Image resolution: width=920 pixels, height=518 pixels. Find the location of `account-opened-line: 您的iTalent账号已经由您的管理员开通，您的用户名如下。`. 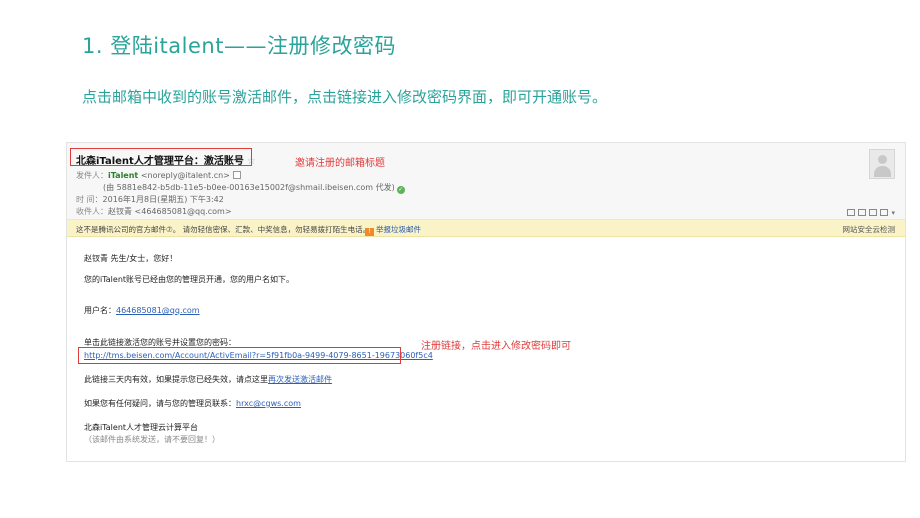

account-opened-line: 您的iTalent账号已经由您的管理员开通，您的用户名如下。 is located at coordinates (189, 279).